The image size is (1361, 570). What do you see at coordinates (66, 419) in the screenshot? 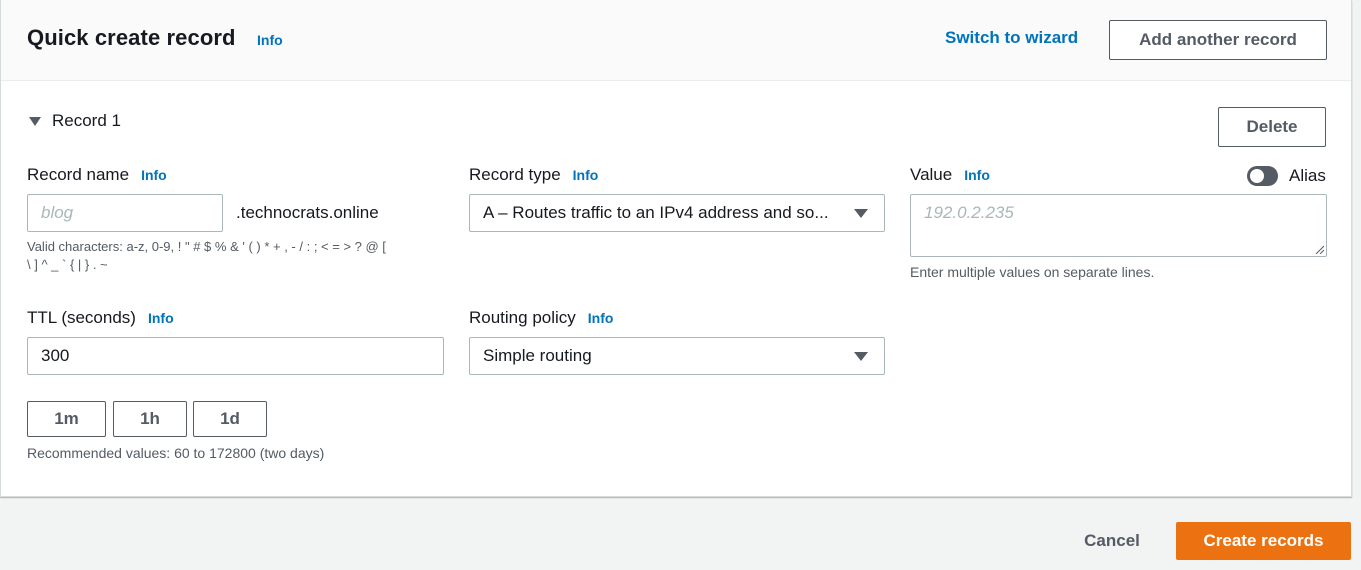
I see `ttl-1m-button: 1m` at bounding box center [66, 419].